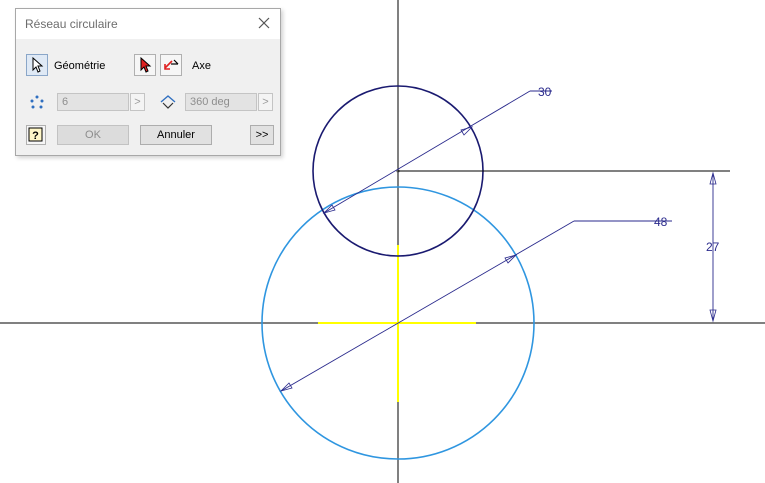 Image resolution: width=765 pixels, height=483 pixels. I want to click on dimension-small-diameter-label: 30, so click(545, 92).